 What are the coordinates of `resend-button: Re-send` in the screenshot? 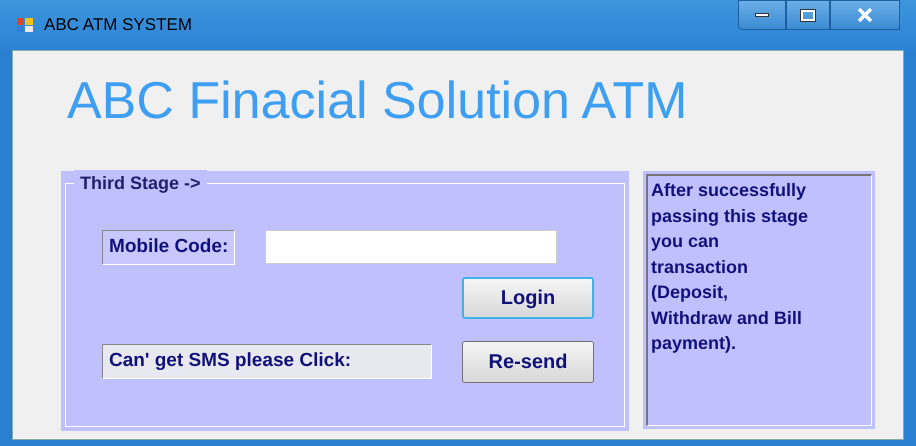 It's located at (528, 361).